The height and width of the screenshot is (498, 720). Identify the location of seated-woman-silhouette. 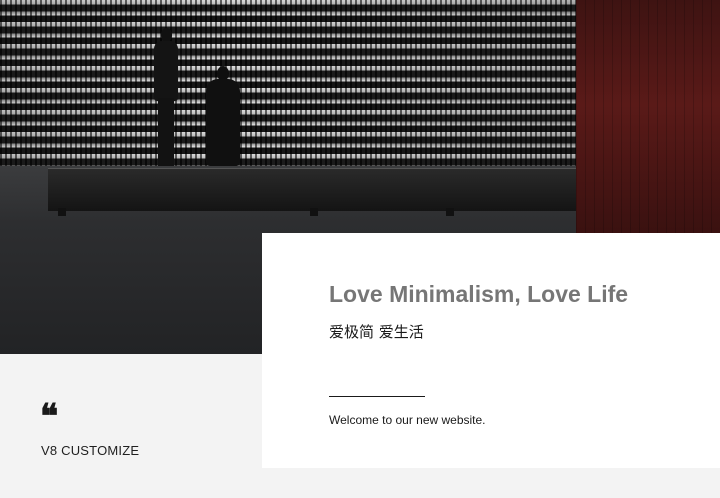
(223, 116).